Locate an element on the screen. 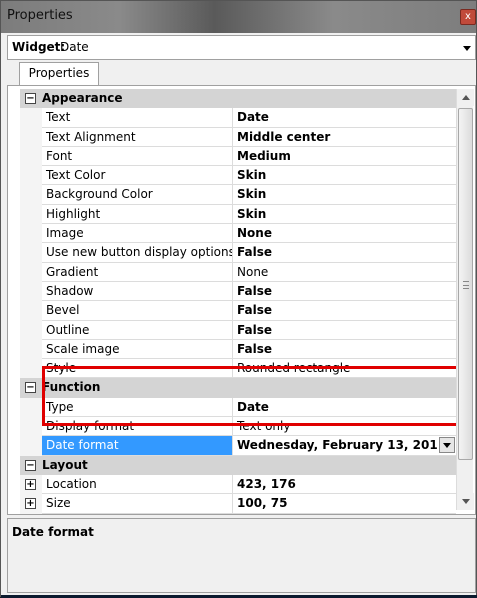  property-value: Text only is located at coordinates (344, 427).